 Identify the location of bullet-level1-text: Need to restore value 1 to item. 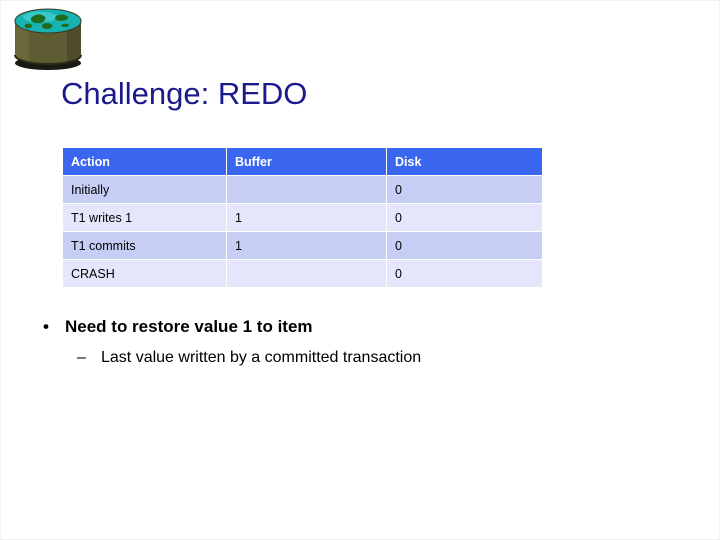
(189, 326).